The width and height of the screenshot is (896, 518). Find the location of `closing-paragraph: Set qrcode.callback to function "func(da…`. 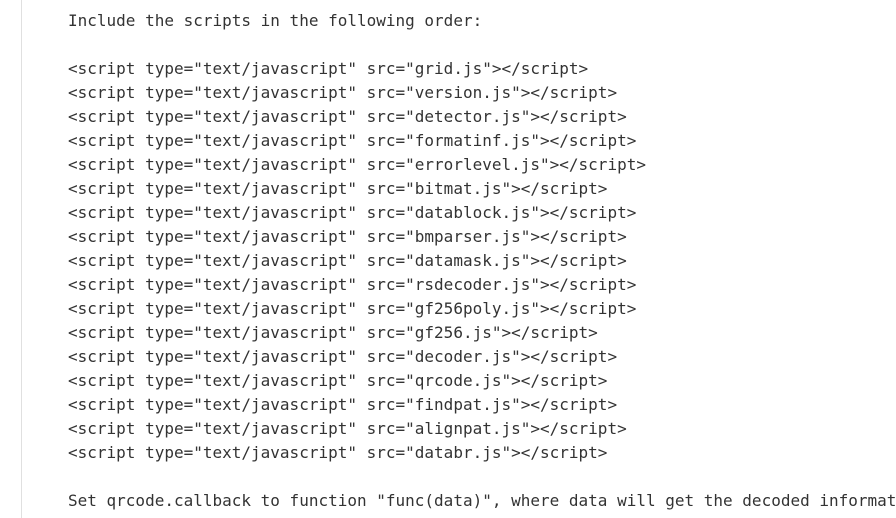

closing-paragraph: Set qrcode.callback to function "func(da… is located at coordinates (482, 500).